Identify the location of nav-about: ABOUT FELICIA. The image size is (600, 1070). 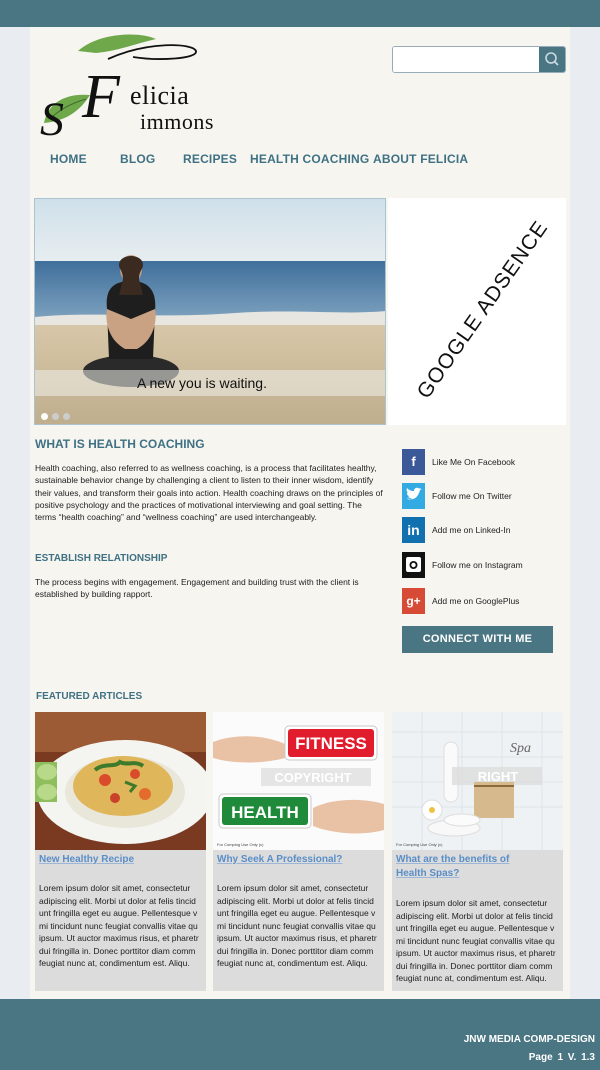
(420, 159).